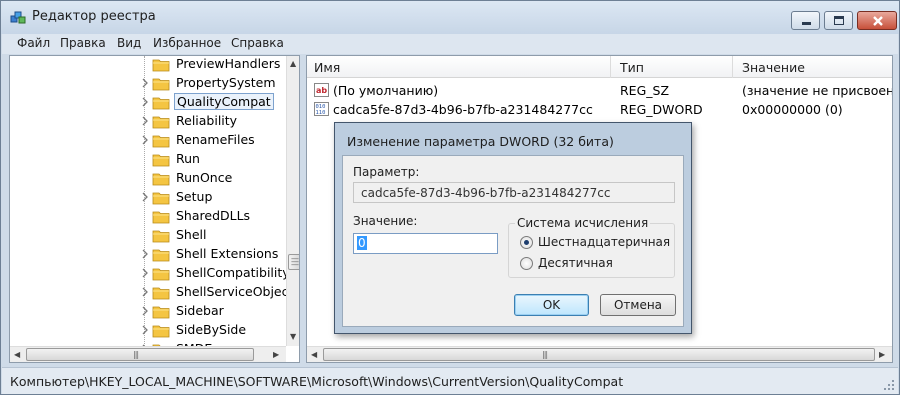 The width and height of the screenshot is (900, 395). I want to click on grip-icon: — — —, so click(295, 261).